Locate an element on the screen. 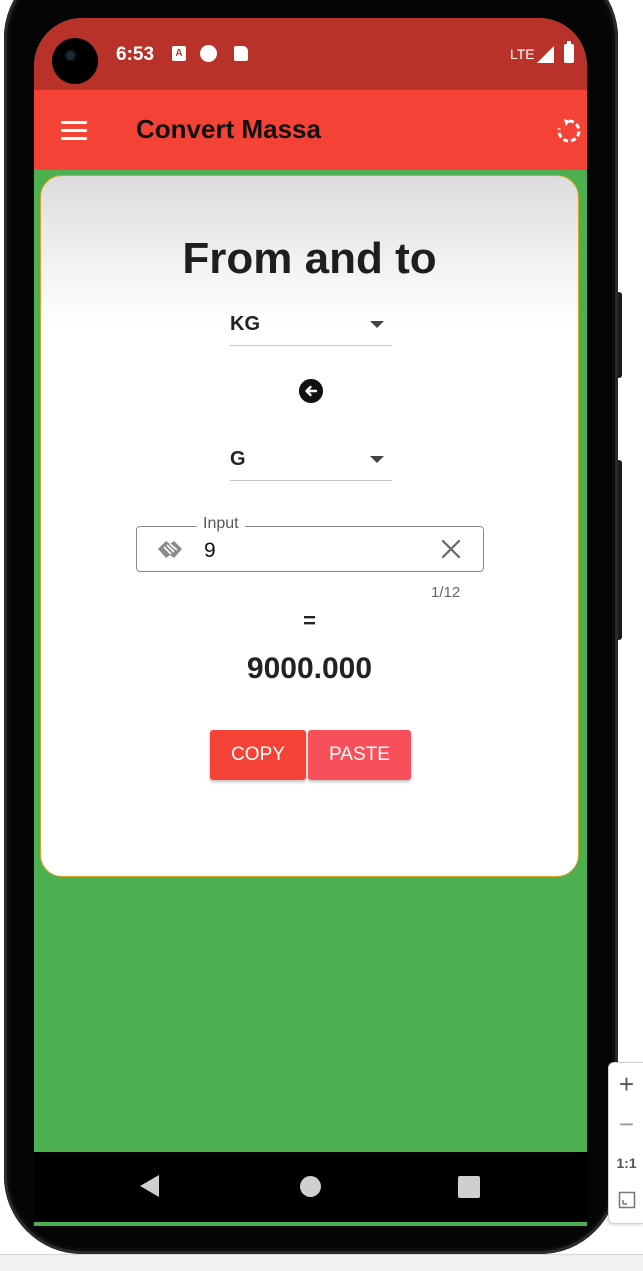 The image size is (643, 1271). browser-bottom-strip is located at coordinates (321, 1262).